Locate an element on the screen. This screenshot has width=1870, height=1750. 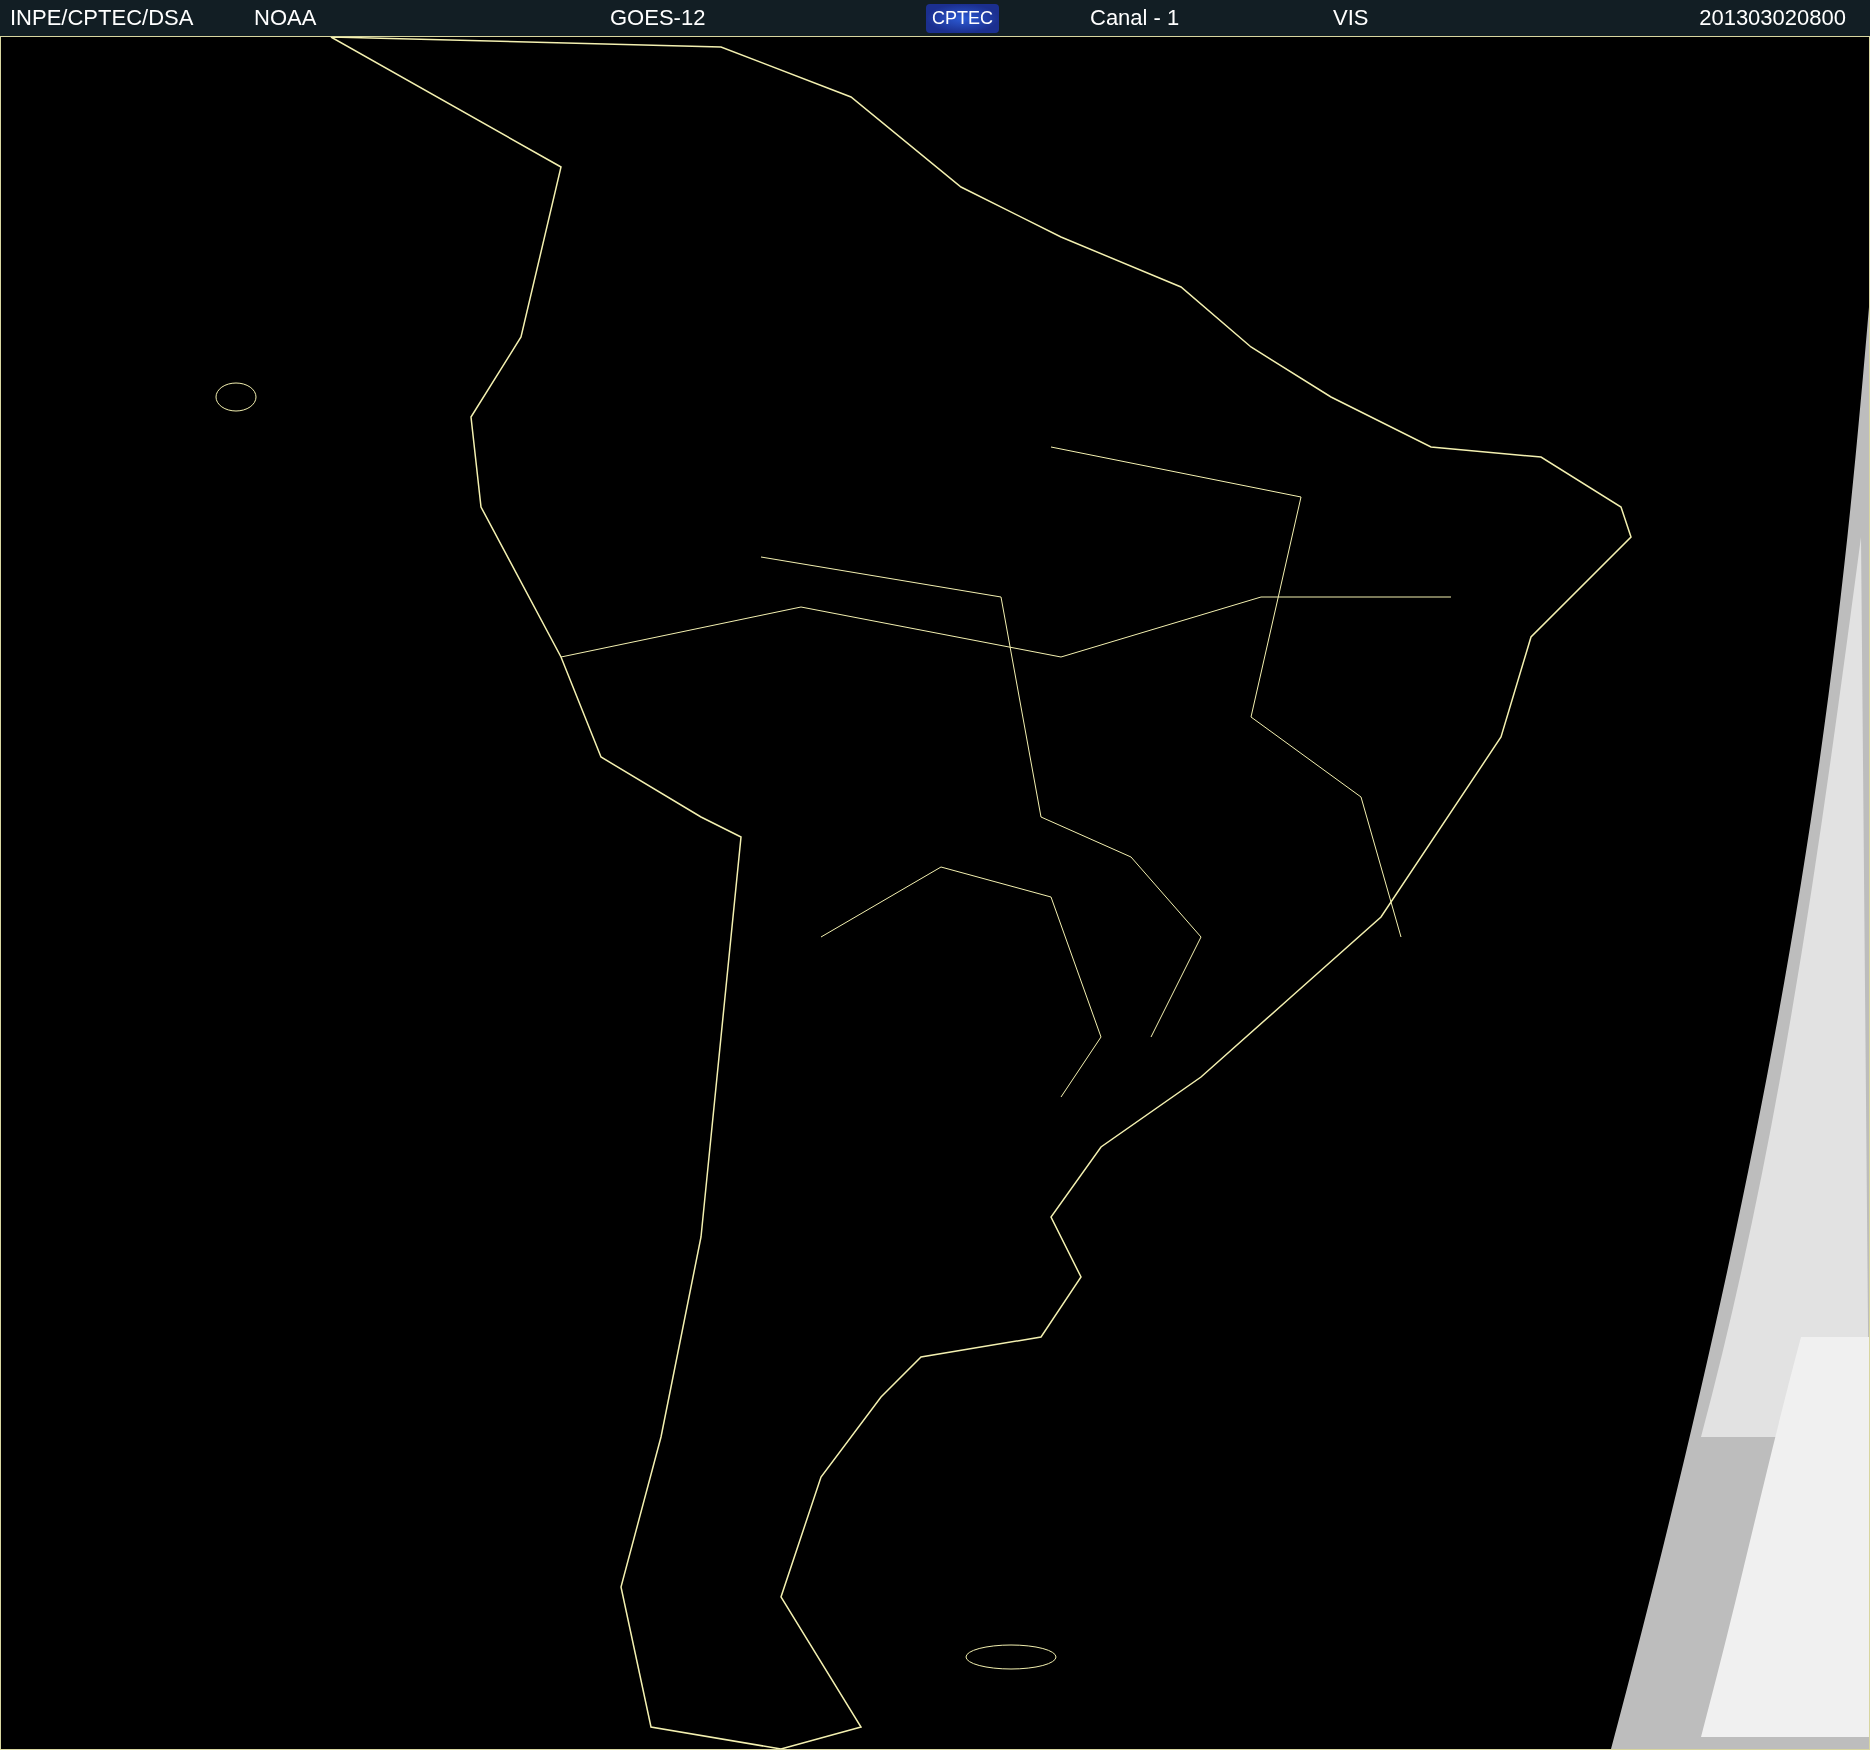
header-label: Canal - 1 is located at coordinates (1135, 18).